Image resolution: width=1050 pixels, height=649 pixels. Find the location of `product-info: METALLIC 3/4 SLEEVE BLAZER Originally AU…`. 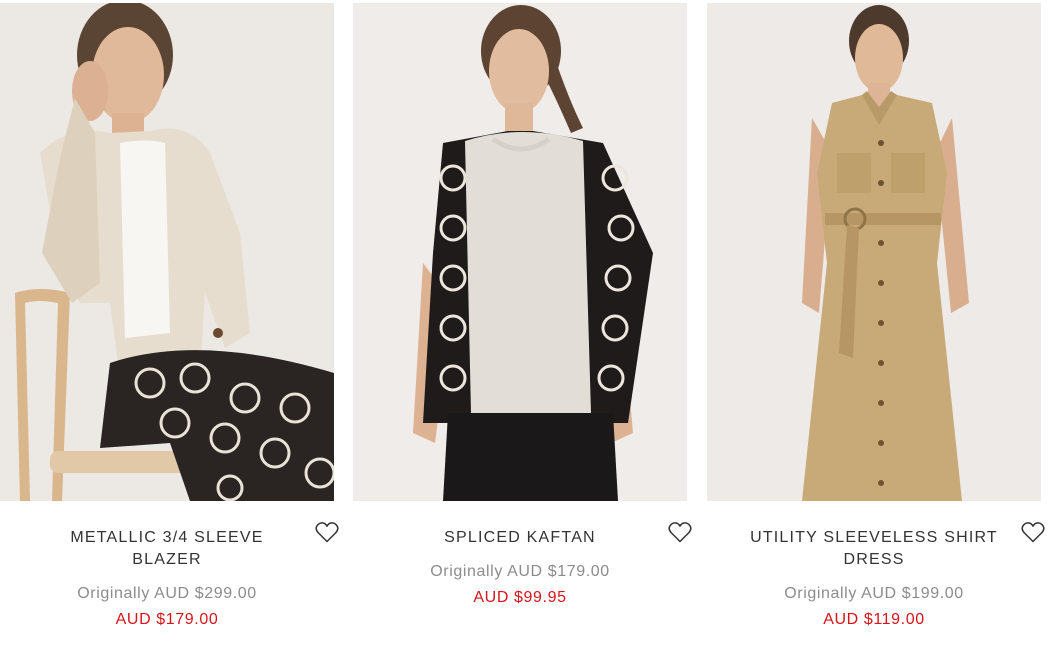

product-info: METALLIC 3/4 SLEEVE BLAZER Originally AU… is located at coordinates (167, 578).